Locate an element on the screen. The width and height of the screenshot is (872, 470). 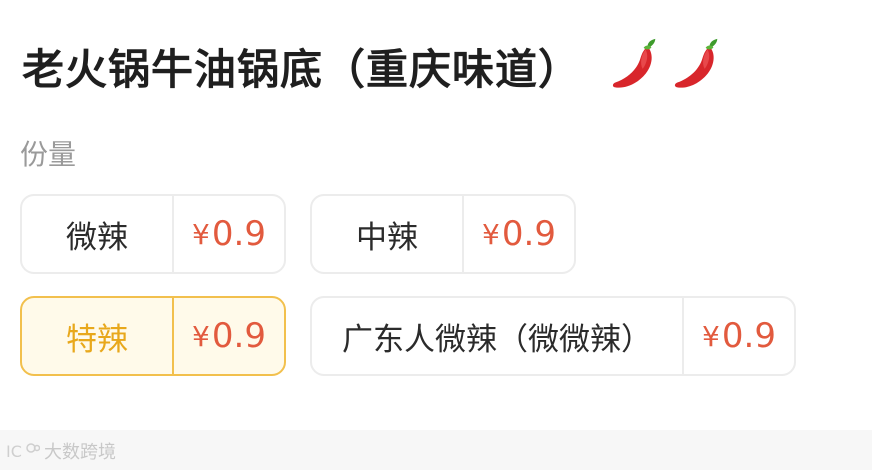
bottom-bar is located at coordinates (436, 450).